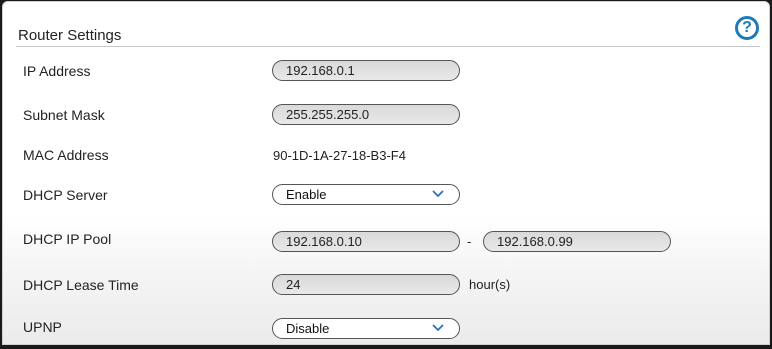  Describe the element at coordinates (577, 241) in the screenshot. I see `dhcp-pool-end-input: 192.168.0.99` at that location.